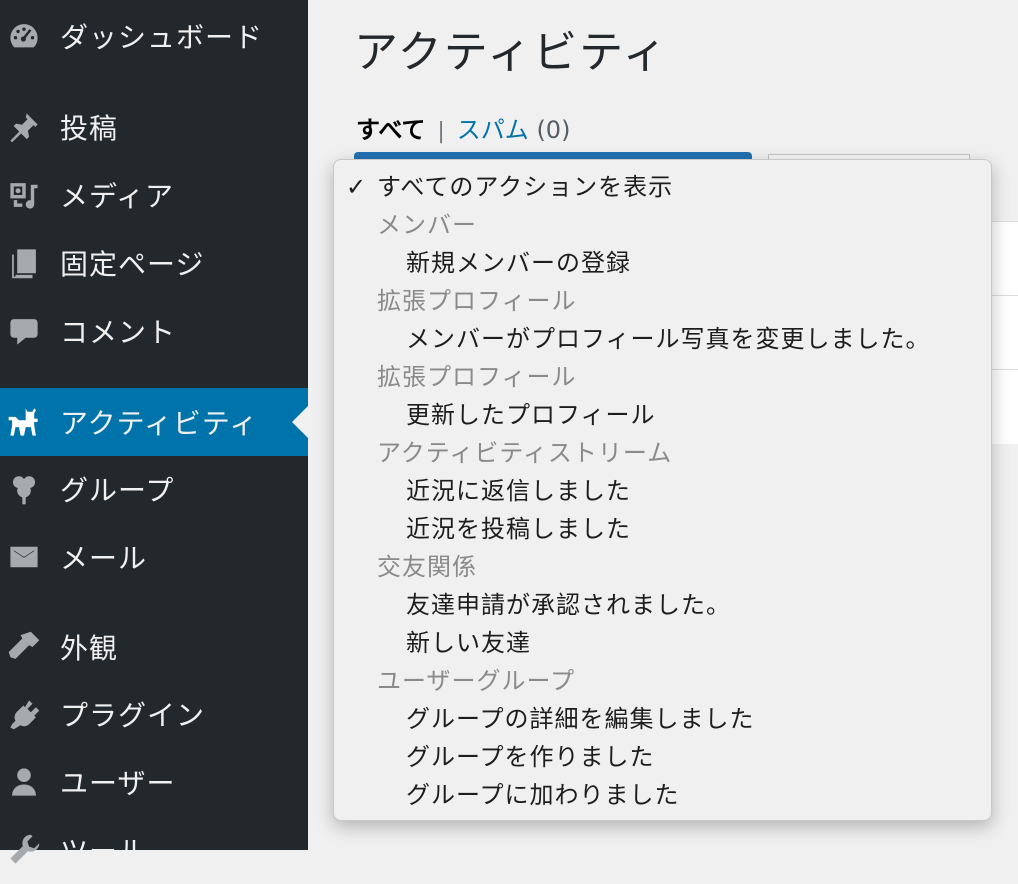 The image size is (1018, 884). I want to click on sidebar-item-posts: 投稿, so click(154, 127).